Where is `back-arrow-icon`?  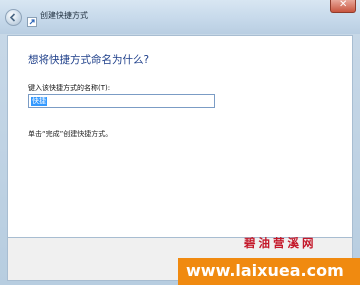 back-arrow-icon is located at coordinates (12, 17).